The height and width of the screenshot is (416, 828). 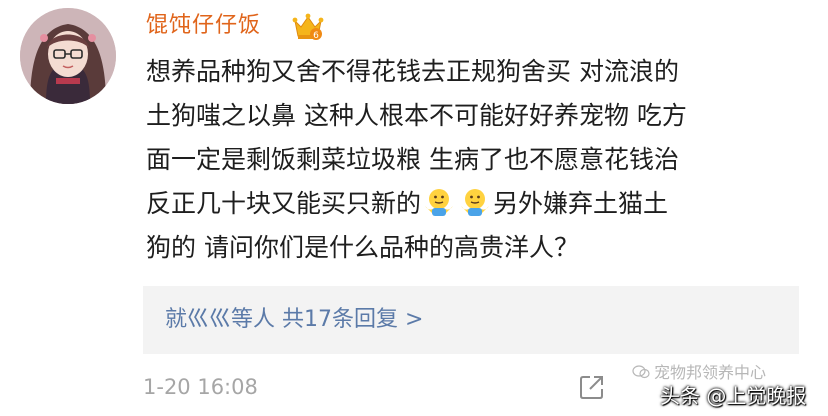 What do you see at coordinates (581, 203) in the screenshot?
I see `comment-line-text: 另外嫌弃土猫土` at bounding box center [581, 203].